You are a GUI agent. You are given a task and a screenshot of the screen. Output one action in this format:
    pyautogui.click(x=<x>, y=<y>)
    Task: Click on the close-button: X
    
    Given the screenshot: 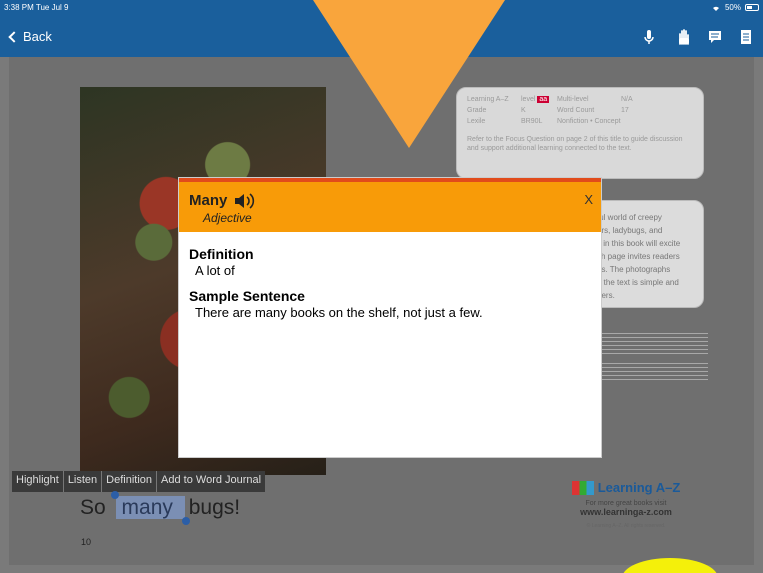 What is the action you would take?
    pyautogui.click(x=588, y=199)
    